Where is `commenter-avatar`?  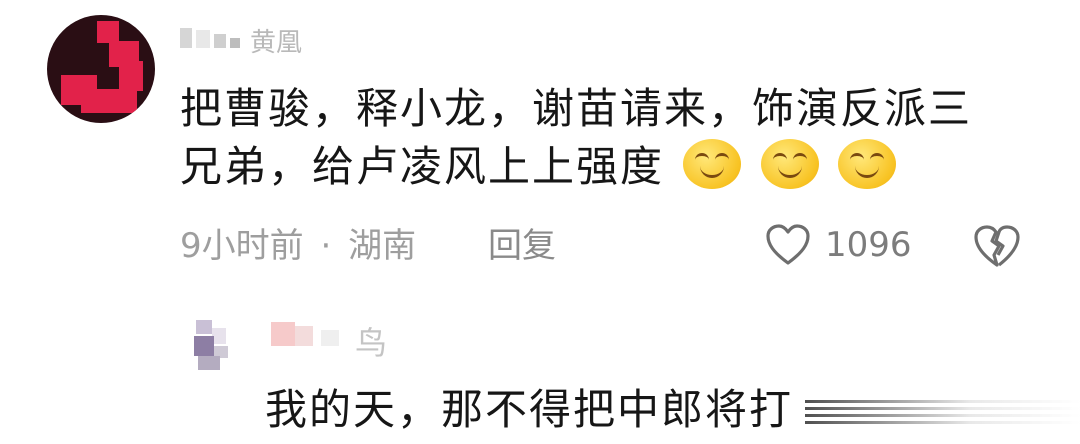
commenter-avatar is located at coordinates (101, 69).